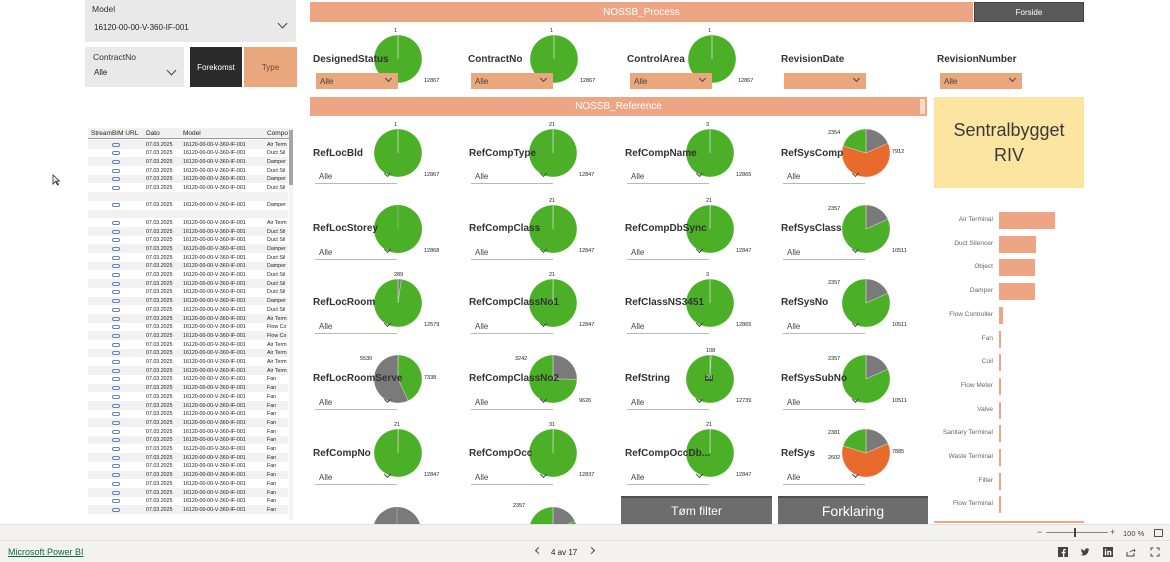  Describe the element at coordinates (134, 67) in the screenshot. I see `contract-slicer: ContractNo Alle` at that location.